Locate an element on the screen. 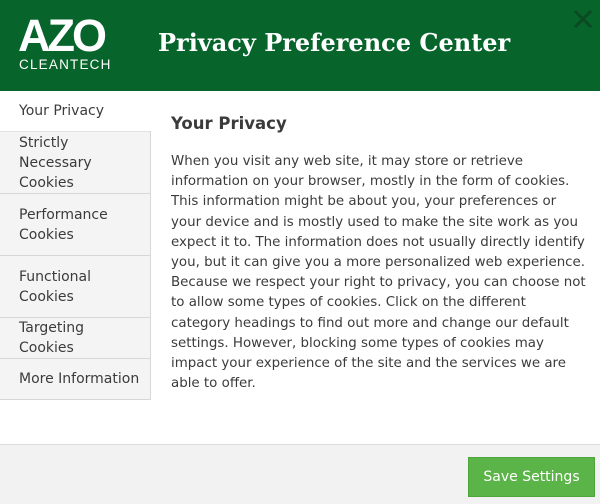 The height and width of the screenshot is (504, 600). dialog-title: Privacy Preference Center is located at coordinates (334, 42).